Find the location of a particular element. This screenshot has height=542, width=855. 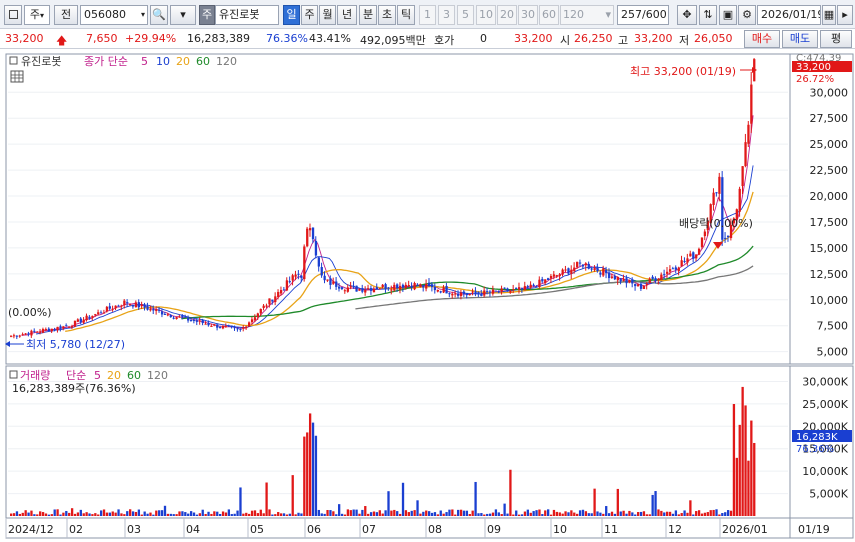

save-icon: ▣ is located at coordinates (728, 15).